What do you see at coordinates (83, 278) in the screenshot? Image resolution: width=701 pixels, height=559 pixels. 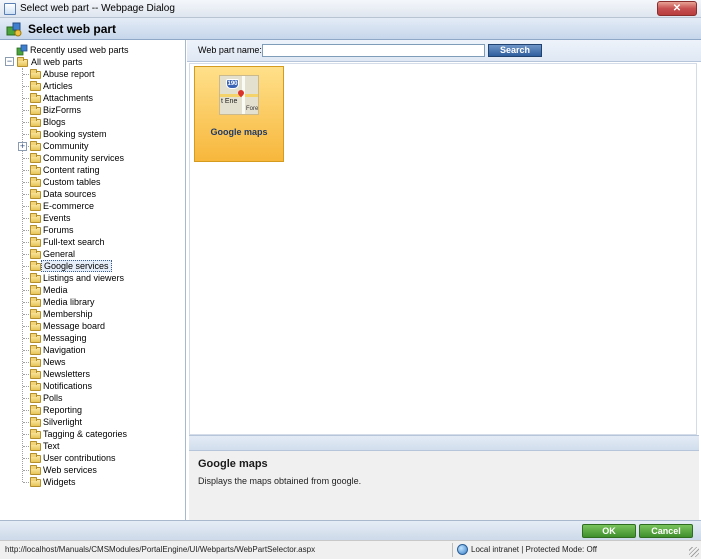 I see `tree-item-listings-and-viewers: Listings and viewers` at bounding box center [83, 278].